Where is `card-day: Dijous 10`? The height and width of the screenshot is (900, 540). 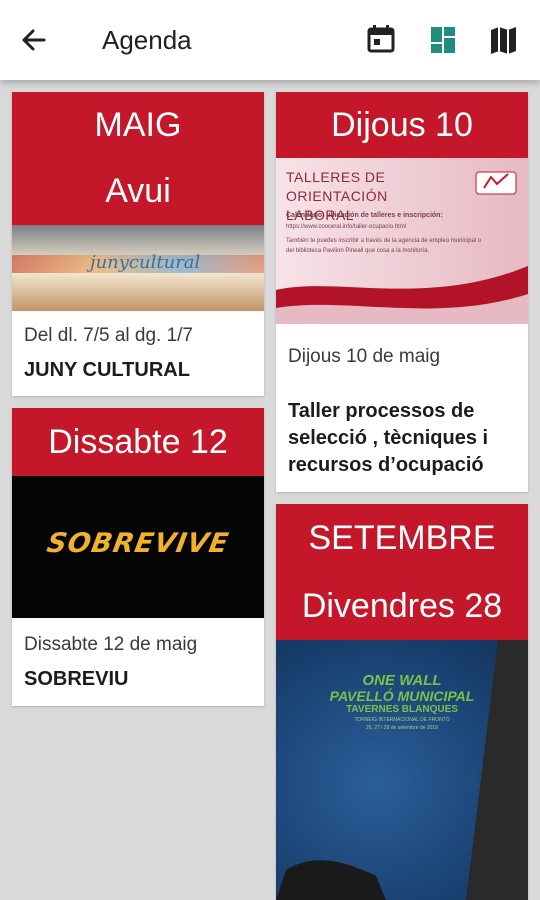
card-day: Dijous 10 is located at coordinates (402, 125).